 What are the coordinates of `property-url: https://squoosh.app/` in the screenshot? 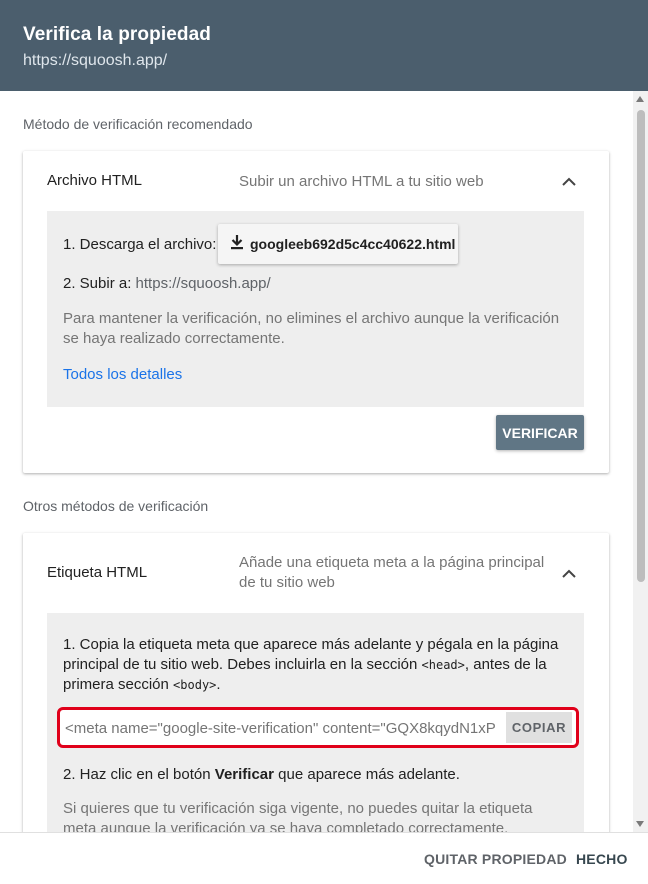 It's located at (95, 60).